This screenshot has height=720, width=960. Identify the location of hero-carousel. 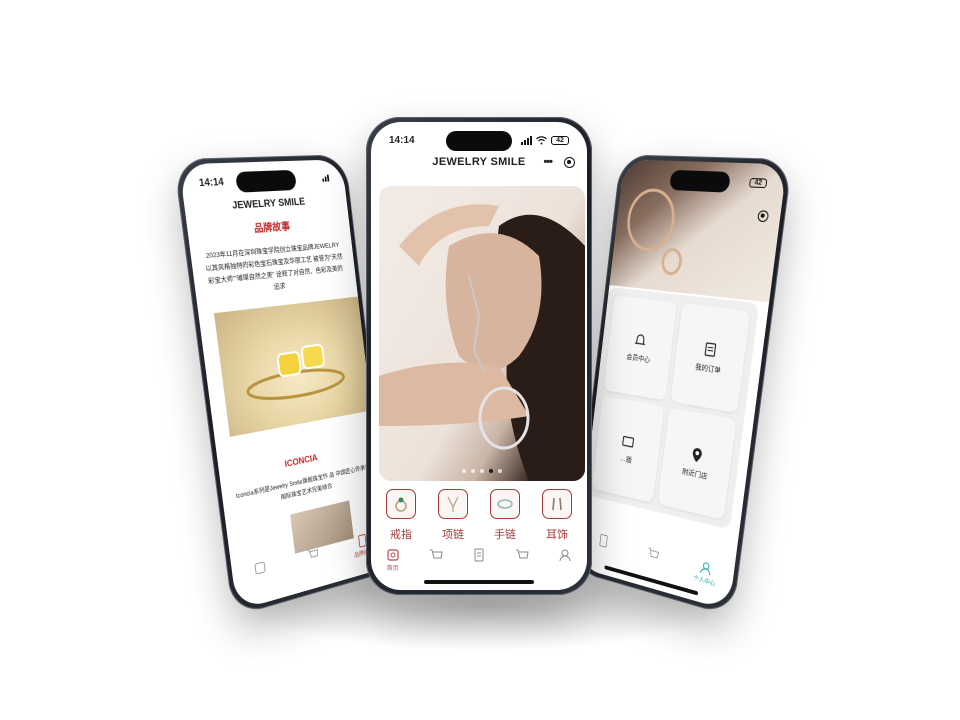
(482, 333).